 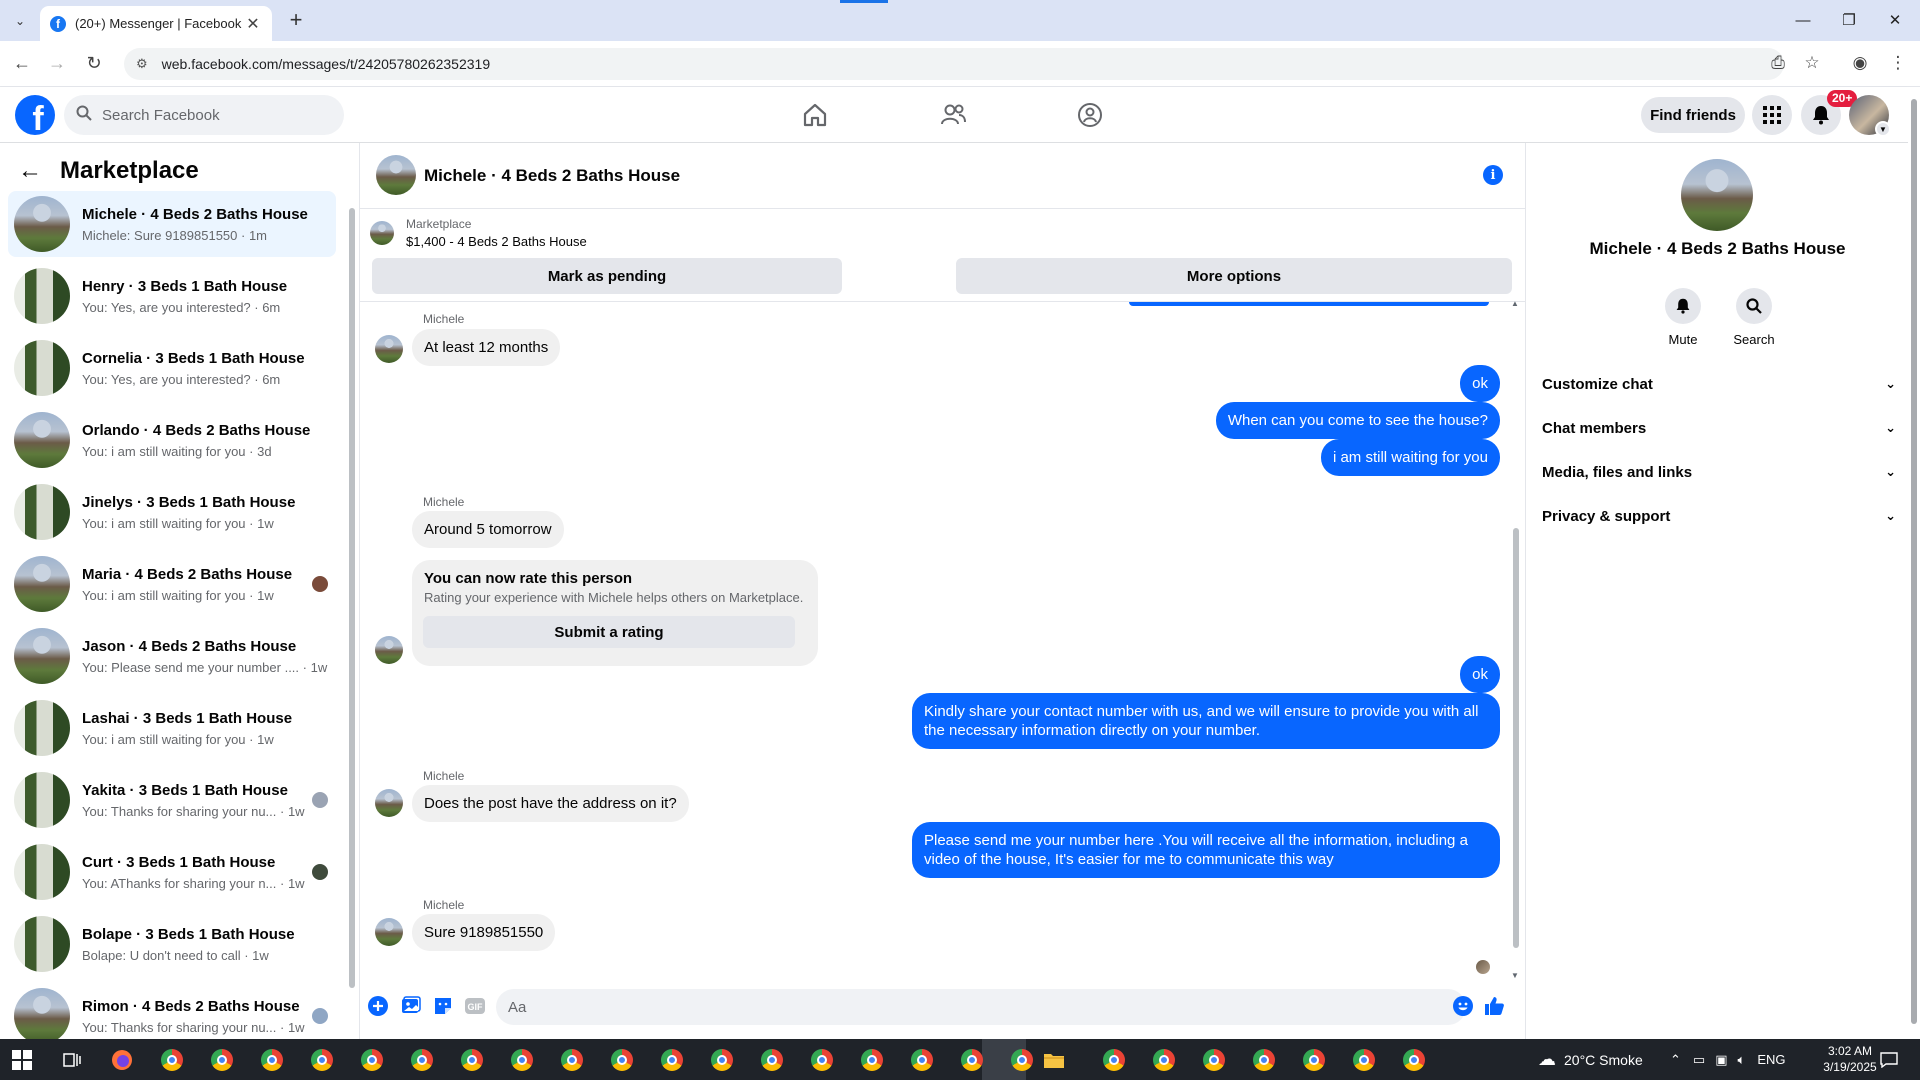 I want to click on gif-icon: GIF, so click(x=475, y=1006).